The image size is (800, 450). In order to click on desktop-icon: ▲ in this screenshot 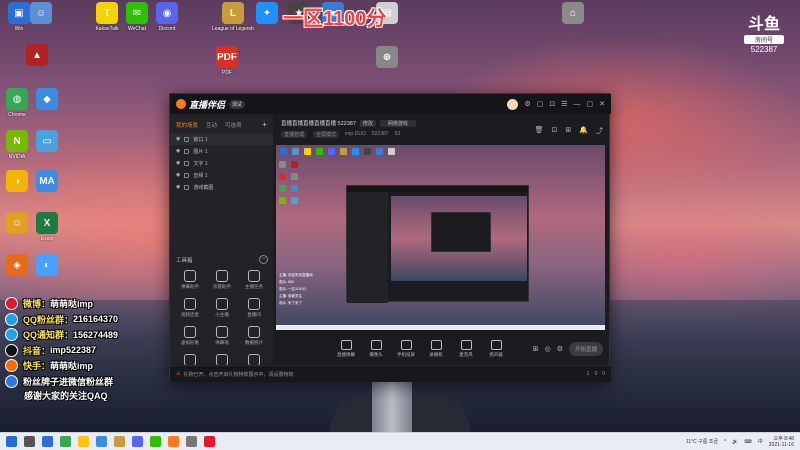, I will do `click(37, 56)`.